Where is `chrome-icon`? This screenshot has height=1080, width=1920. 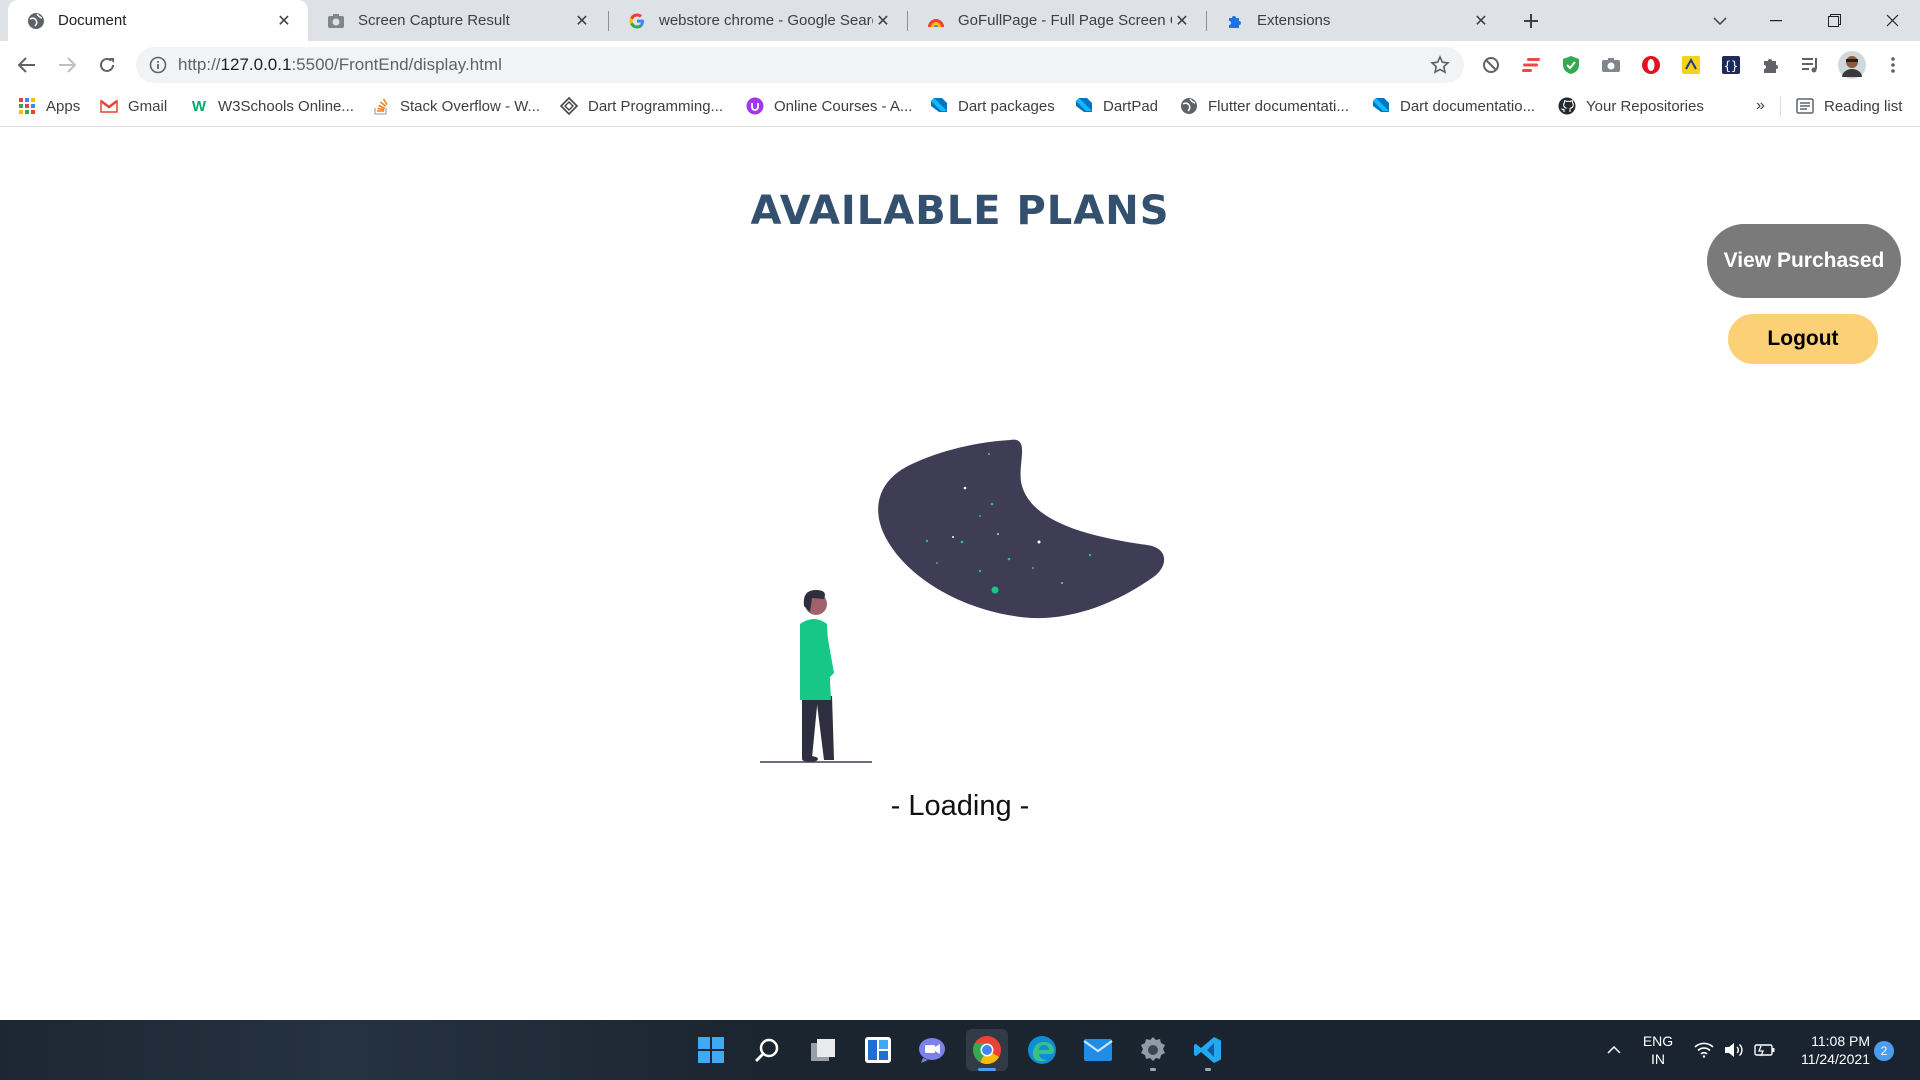
chrome-icon is located at coordinates (987, 1050).